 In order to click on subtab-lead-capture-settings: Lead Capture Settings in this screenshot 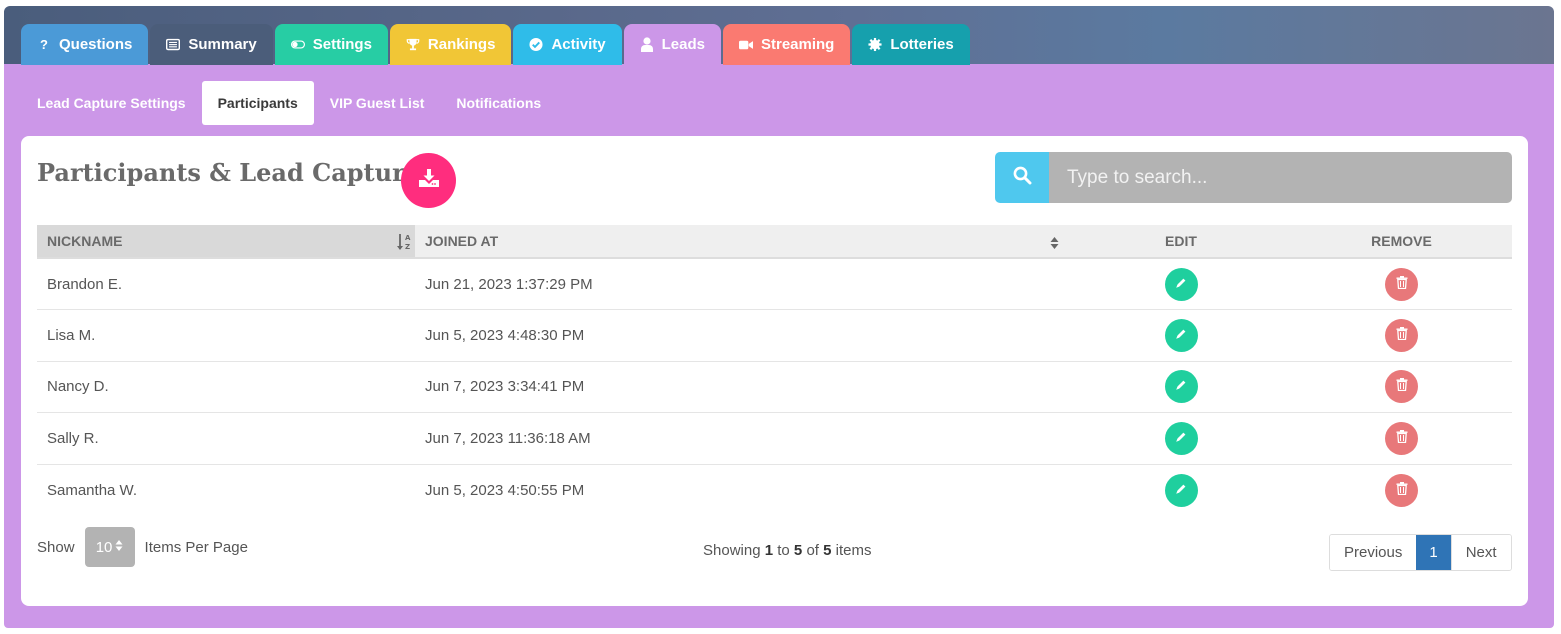, I will do `click(111, 103)`.